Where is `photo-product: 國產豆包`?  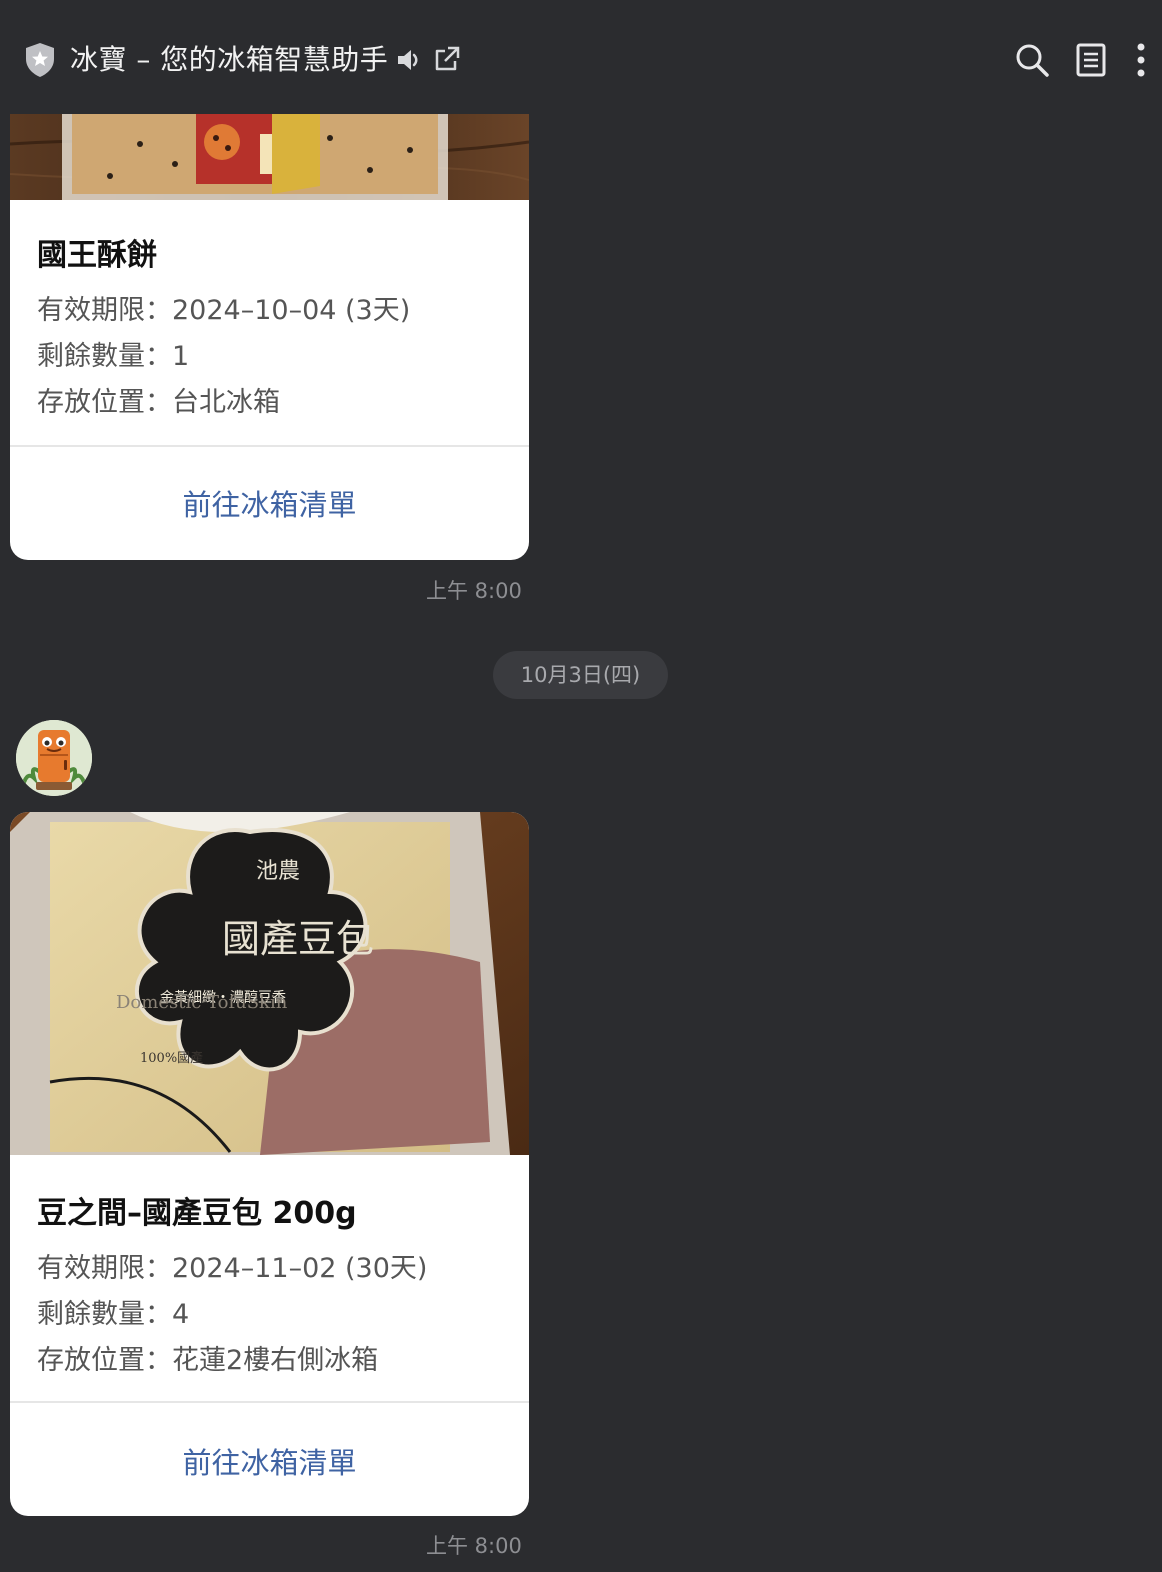 photo-product: 國產豆包 is located at coordinates (298, 939).